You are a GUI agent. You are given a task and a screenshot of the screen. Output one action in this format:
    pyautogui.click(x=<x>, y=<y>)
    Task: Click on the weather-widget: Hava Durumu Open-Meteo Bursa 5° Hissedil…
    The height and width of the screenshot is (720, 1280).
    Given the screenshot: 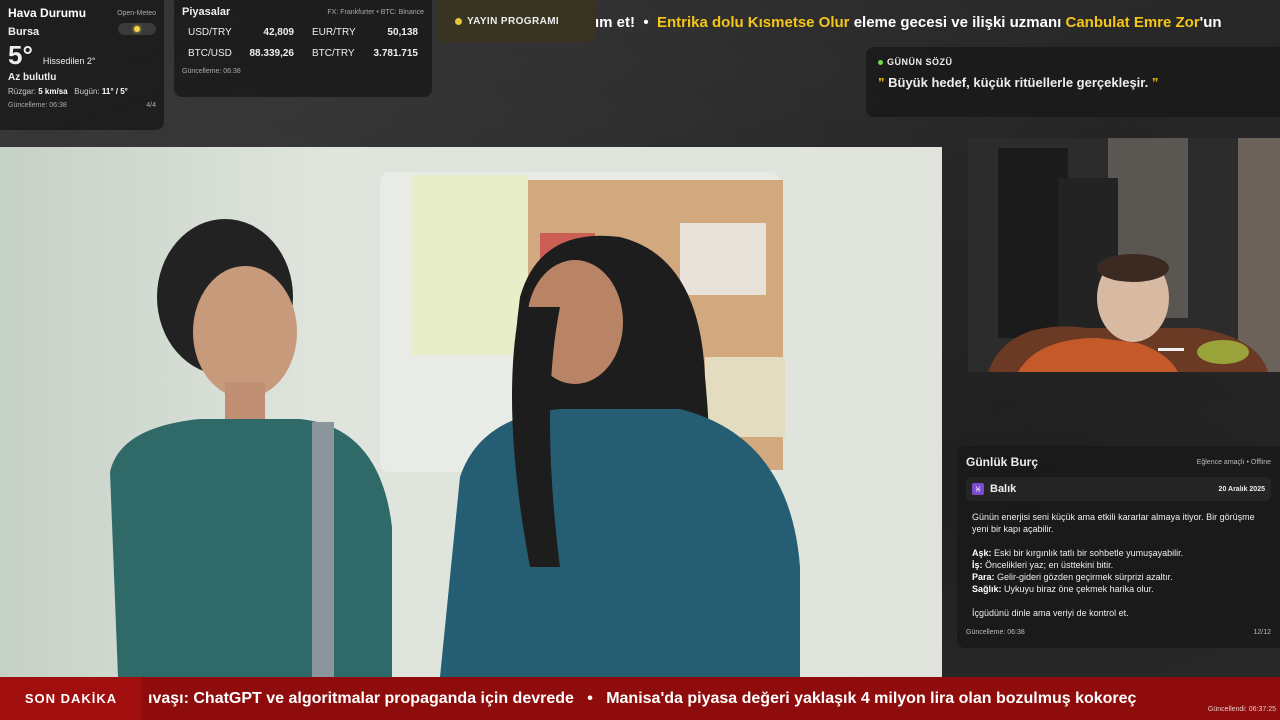 What is the action you would take?
    pyautogui.click(x=82, y=65)
    